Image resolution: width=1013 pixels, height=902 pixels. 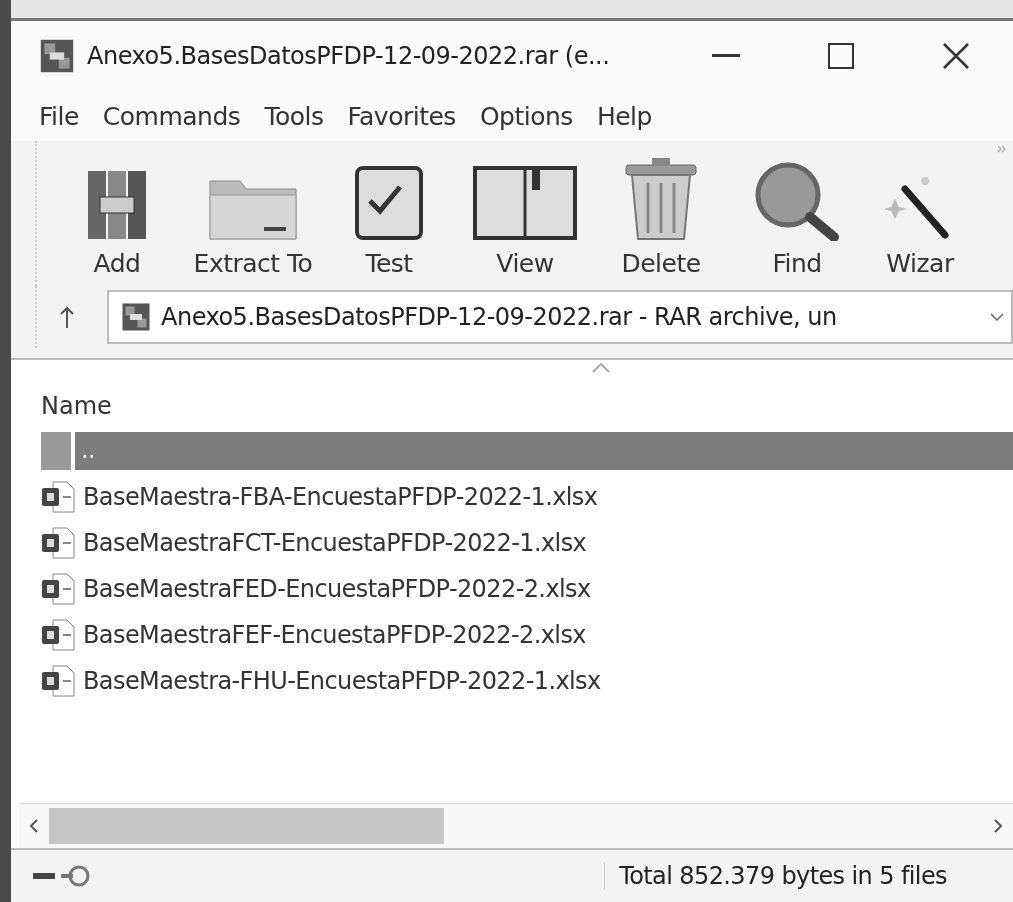 What do you see at coordinates (34, 826) in the screenshot?
I see `scroll-left-icon` at bounding box center [34, 826].